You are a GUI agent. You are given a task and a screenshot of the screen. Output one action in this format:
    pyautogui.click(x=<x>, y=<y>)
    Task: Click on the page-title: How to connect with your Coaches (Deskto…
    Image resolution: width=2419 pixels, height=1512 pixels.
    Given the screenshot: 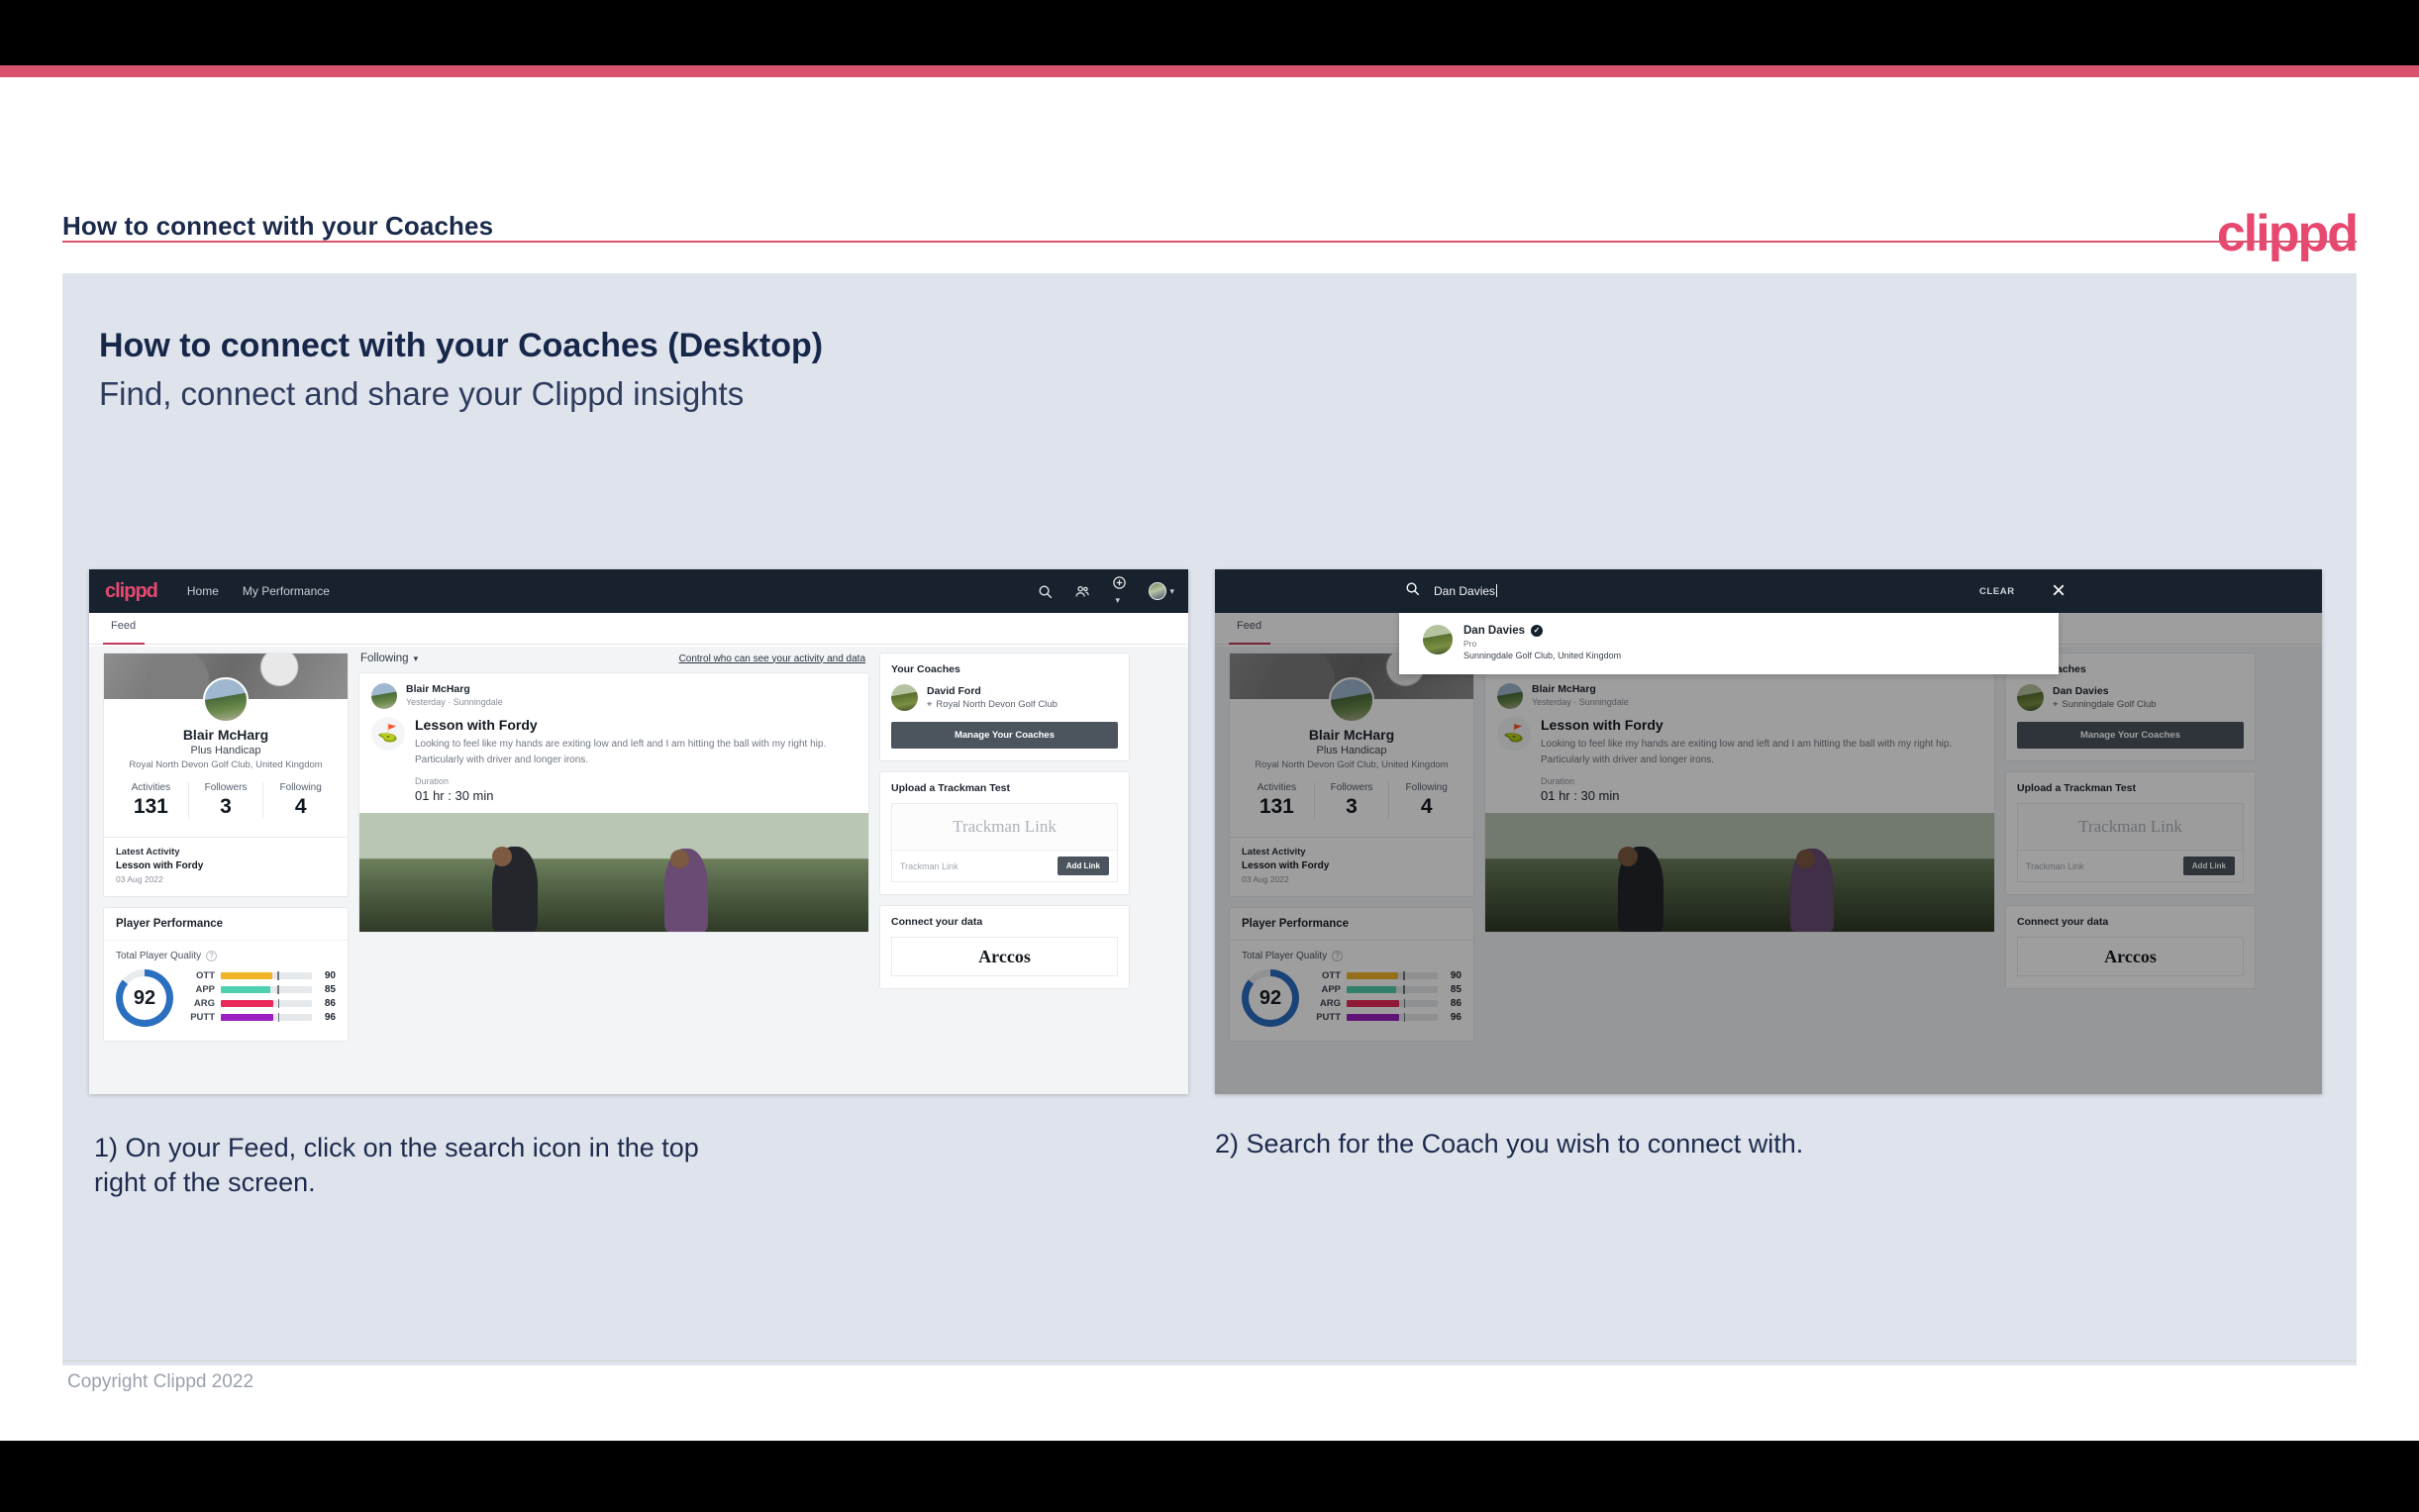 What is the action you would take?
    pyautogui.click(x=461, y=345)
    